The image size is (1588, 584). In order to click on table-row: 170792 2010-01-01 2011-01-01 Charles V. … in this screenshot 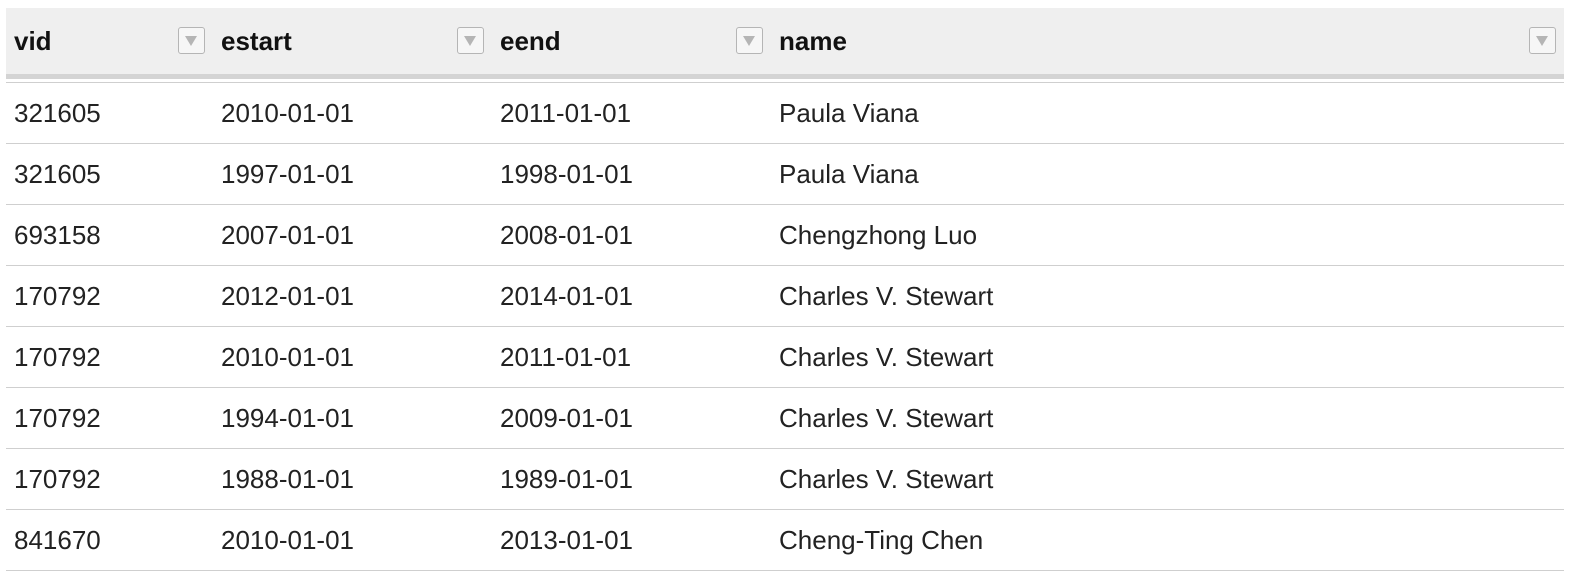, I will do `click(785, 357)`.